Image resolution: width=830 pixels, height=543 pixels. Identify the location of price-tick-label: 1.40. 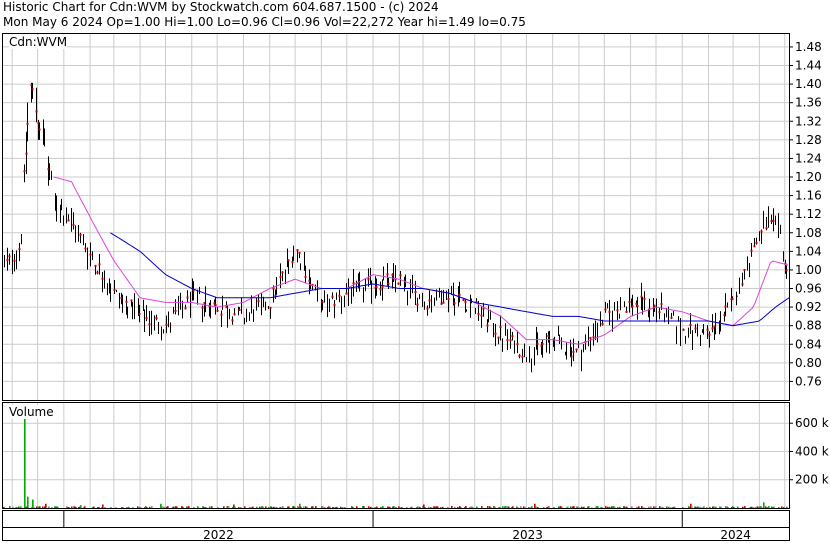
(808, 84).